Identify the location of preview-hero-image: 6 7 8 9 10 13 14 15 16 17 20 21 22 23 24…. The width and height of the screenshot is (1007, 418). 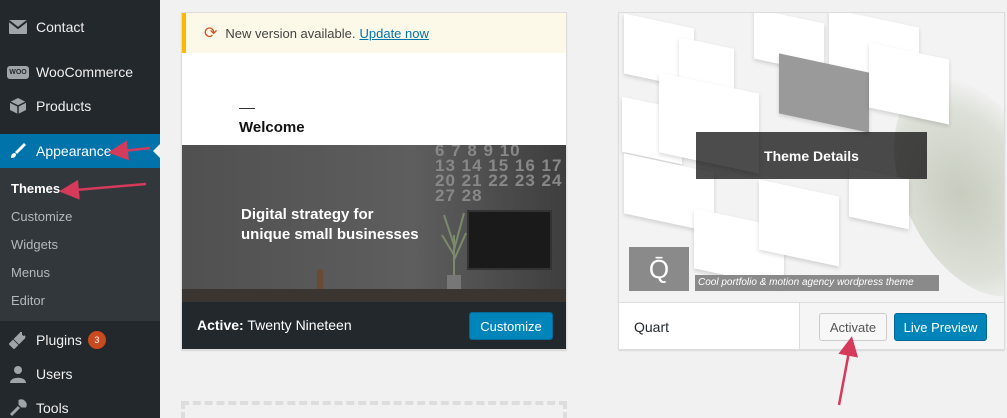
(374, 223).